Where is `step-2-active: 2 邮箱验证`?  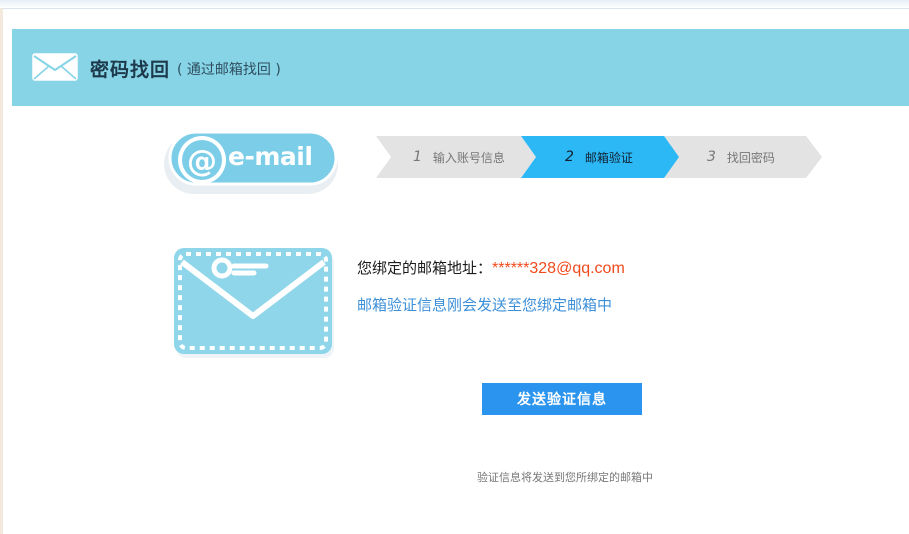 step-2-active: 2 邮箱验证 is located at coordinates (601, 157).